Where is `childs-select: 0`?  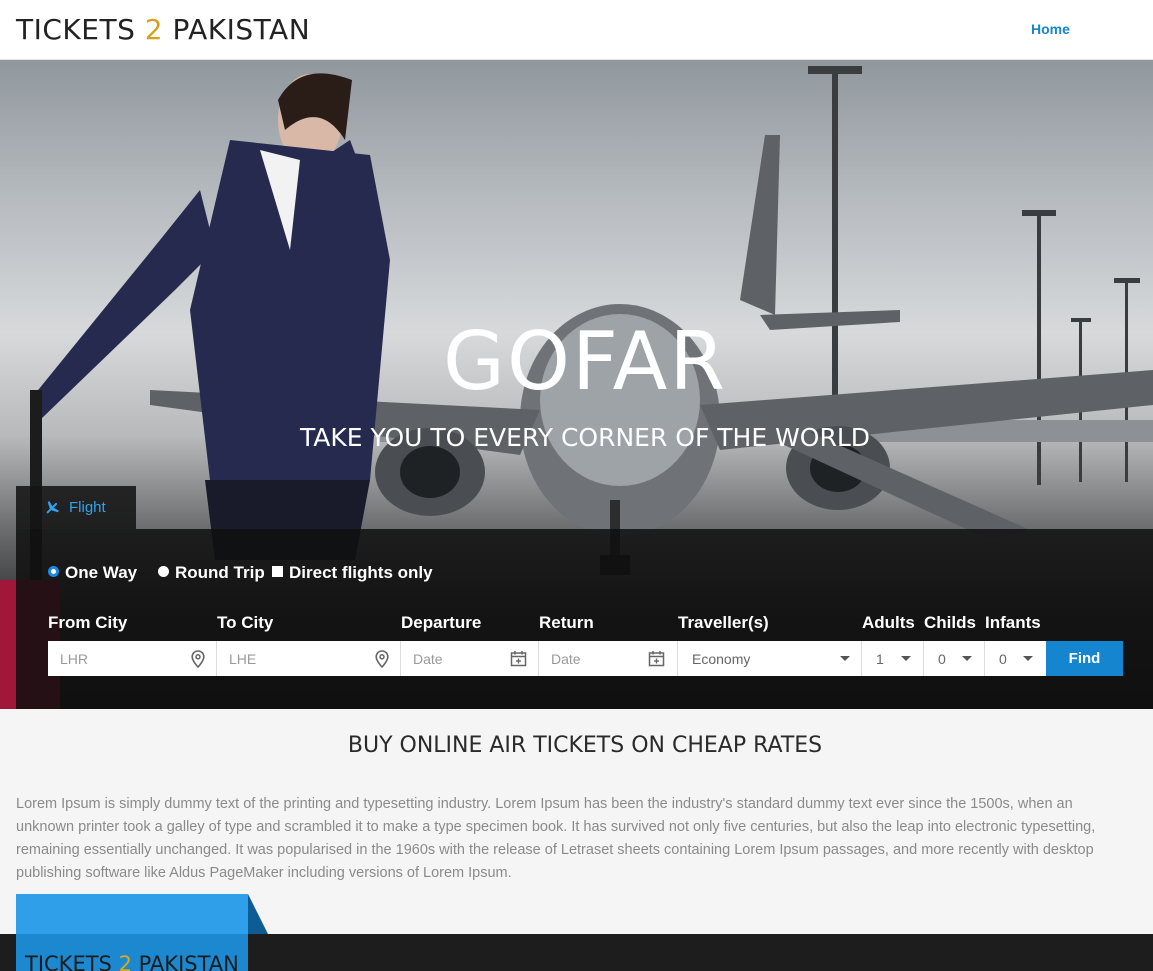 childs-select: 0 is located at coordinates (954, 658).